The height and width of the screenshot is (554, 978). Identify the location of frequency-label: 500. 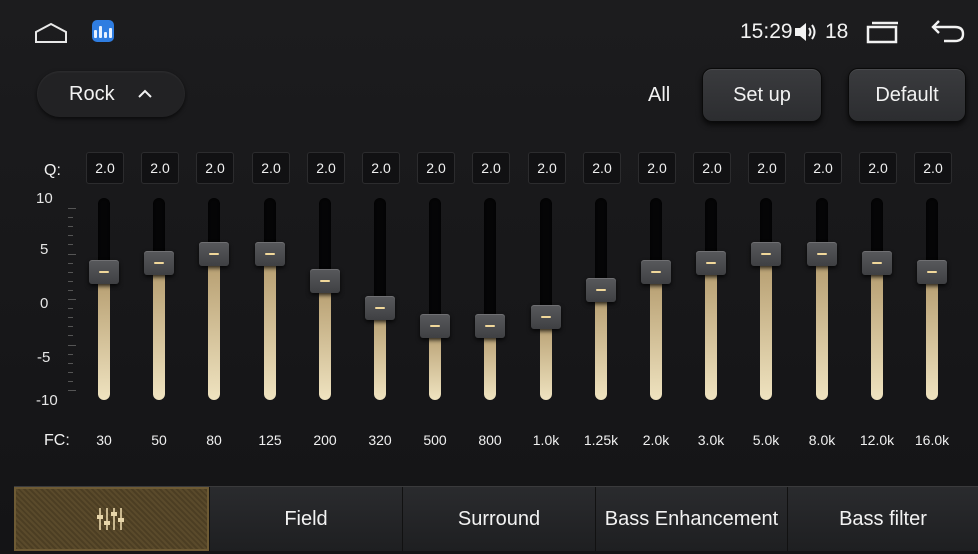
(435, 440).